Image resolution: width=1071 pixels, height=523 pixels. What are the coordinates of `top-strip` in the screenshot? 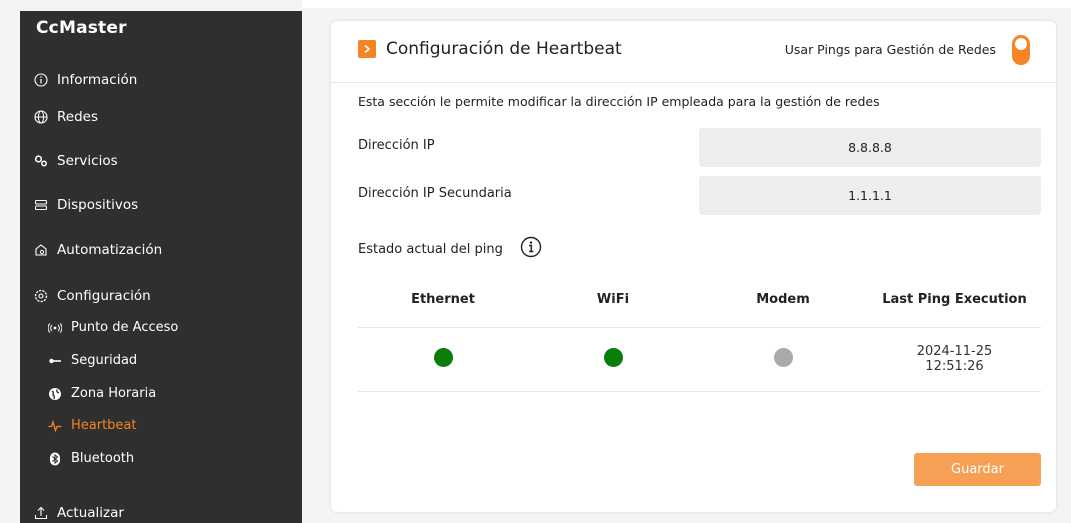 It's located at (686, 4).